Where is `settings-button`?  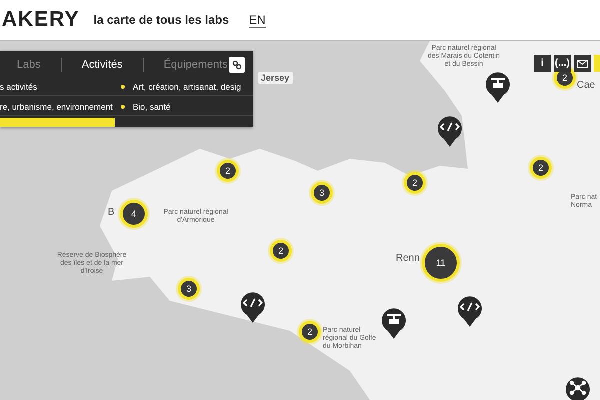 settings-button is located at coordinates (237, 65).